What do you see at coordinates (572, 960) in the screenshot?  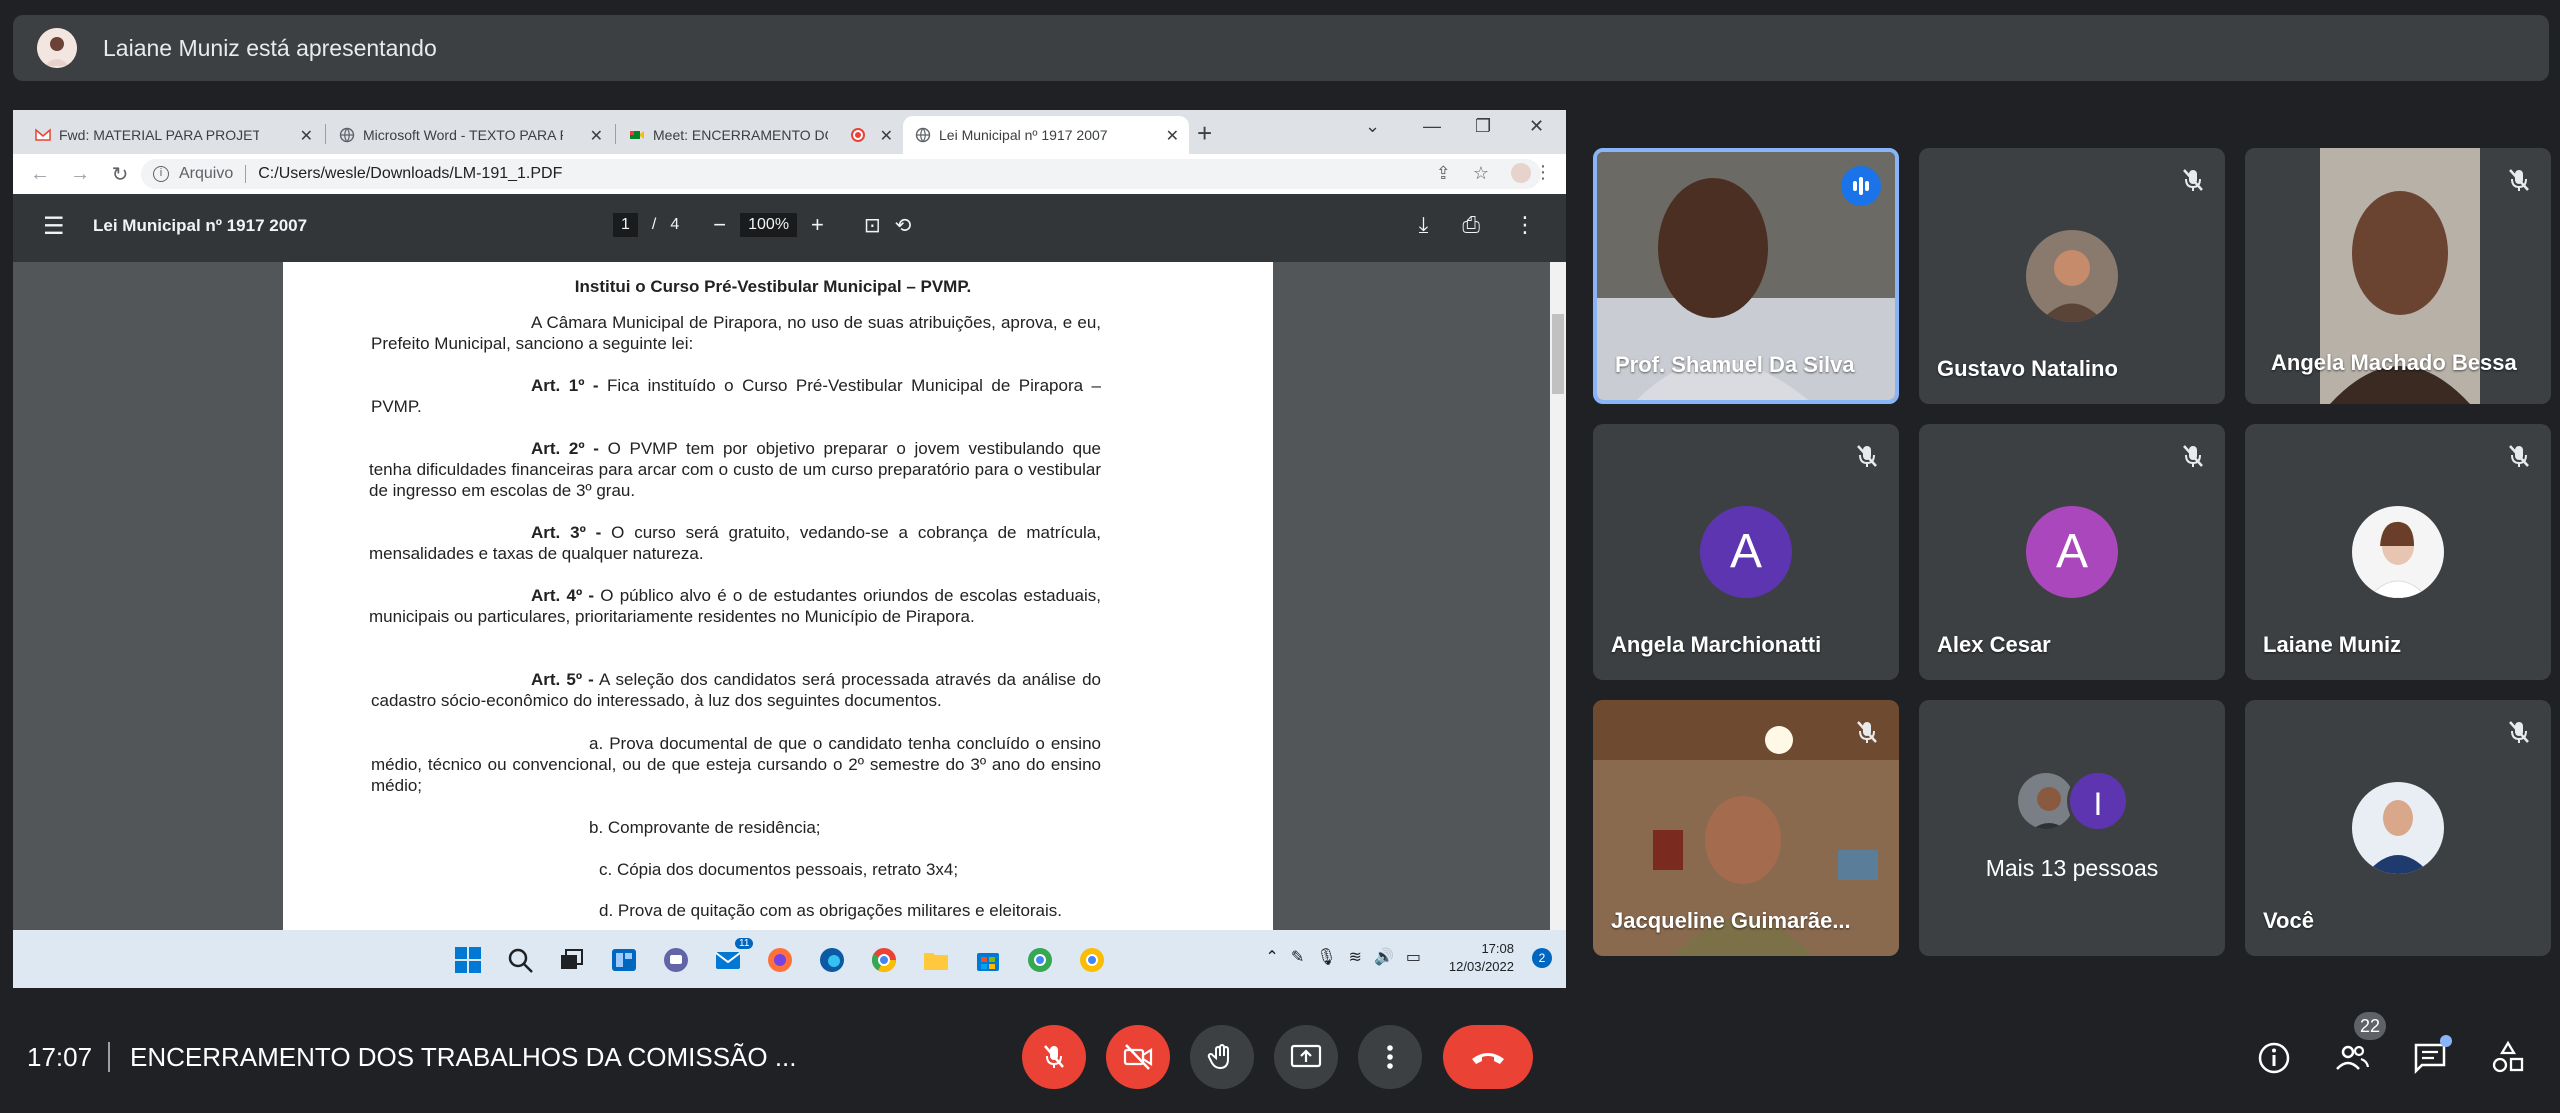 I see `task-view-icon` at bounding box center [572, 960].